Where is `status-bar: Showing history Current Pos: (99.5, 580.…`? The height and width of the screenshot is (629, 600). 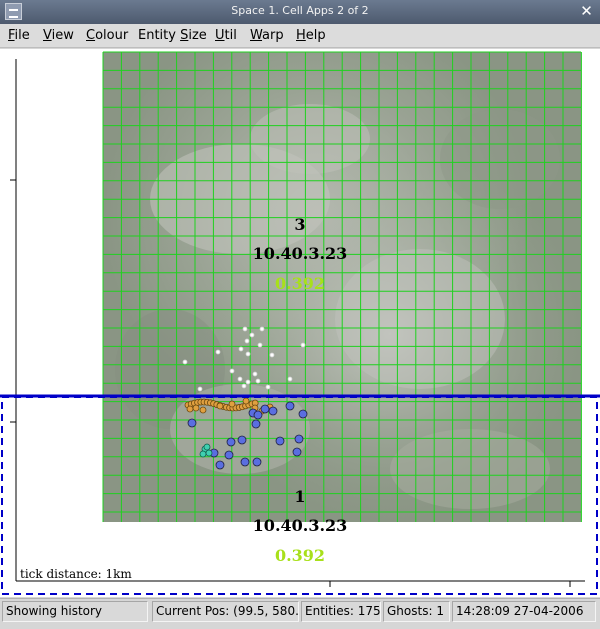 status-bar: Showing history Current Pos: (99.5, 580.… is located at coordinates (300, 613).